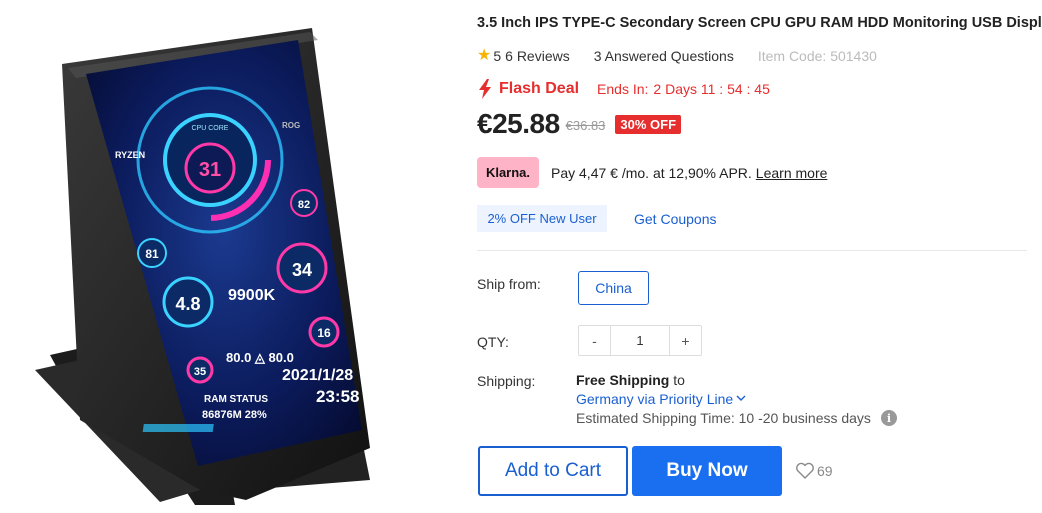 This screenshot has width=1042, height=513. I want to click on countdown-timer: 2 Days 11 : 54 : 45, so click(711, 89).